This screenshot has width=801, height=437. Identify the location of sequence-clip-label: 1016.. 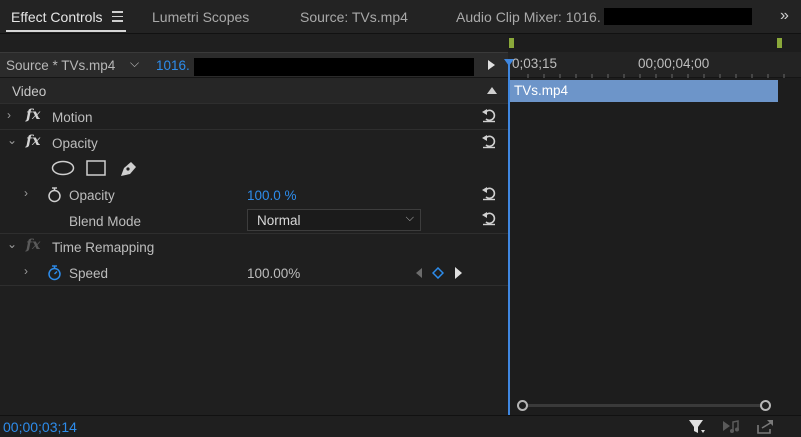
(173, 65).